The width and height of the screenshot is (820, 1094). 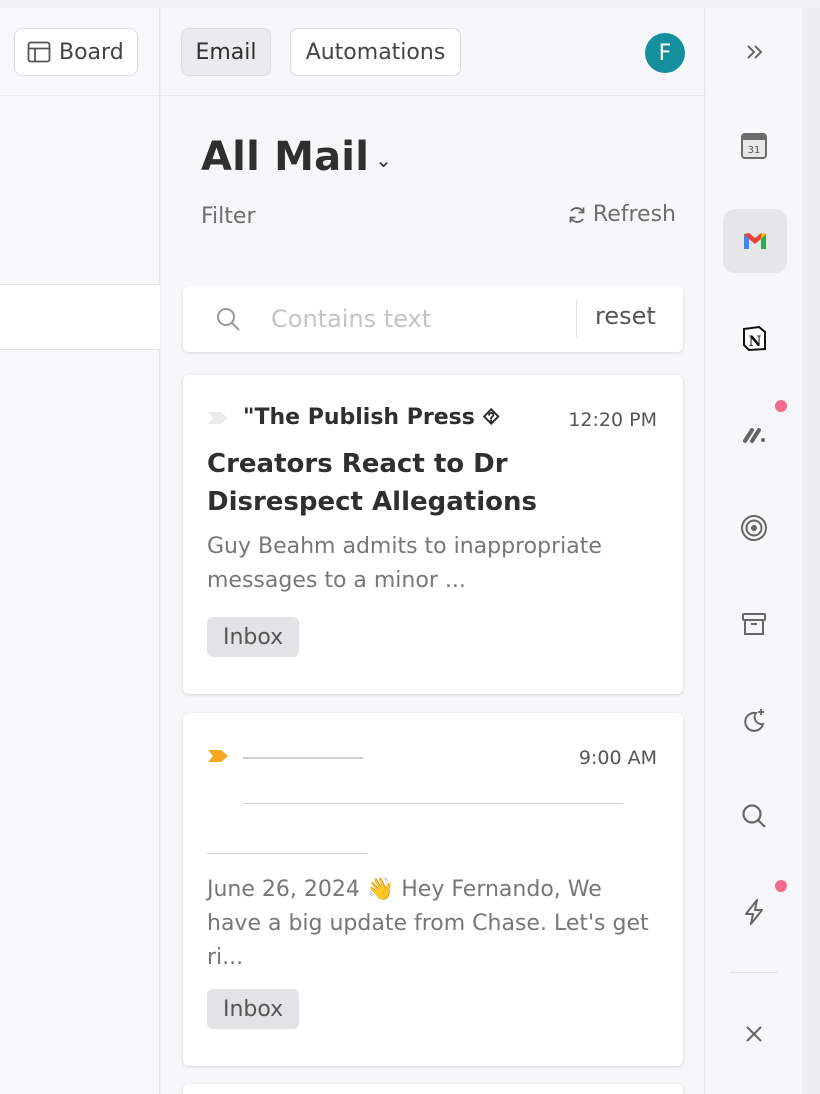 I want to click on board-icon, so click(x=39, y=52).